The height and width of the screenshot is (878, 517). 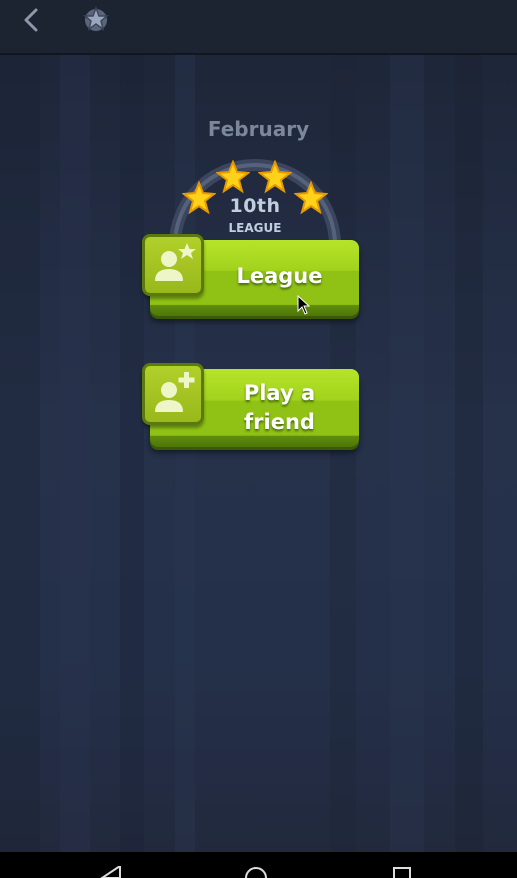 I want to click on user-plus-icon, so click(x=173, y=394).